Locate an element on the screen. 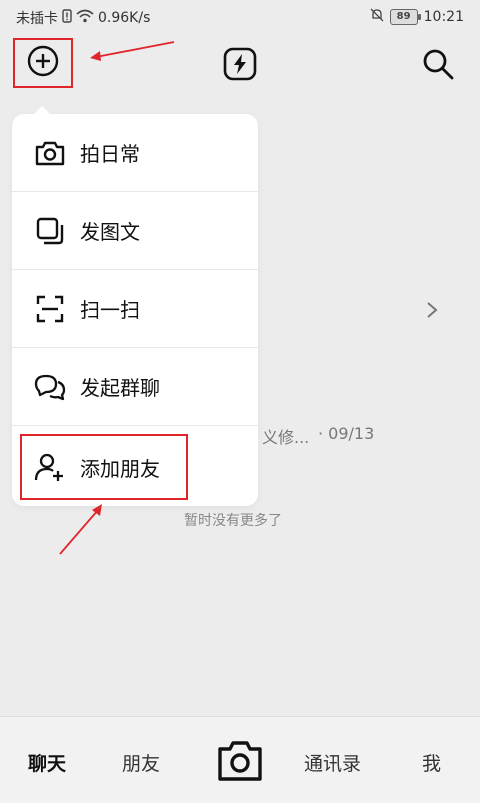 The width and height of the screenshot is (480, 803). menu-item-scan: 扫一扫 is located at coordinates (135, 309).